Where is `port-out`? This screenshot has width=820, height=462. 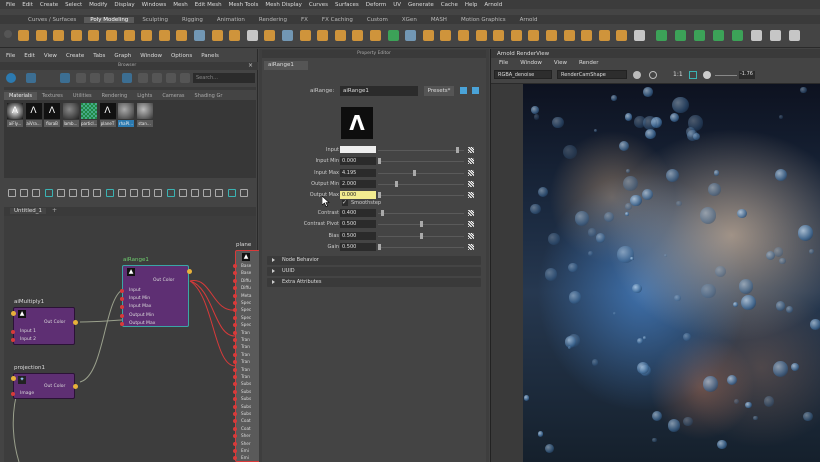 port-out is located at coordinates (75, 322).